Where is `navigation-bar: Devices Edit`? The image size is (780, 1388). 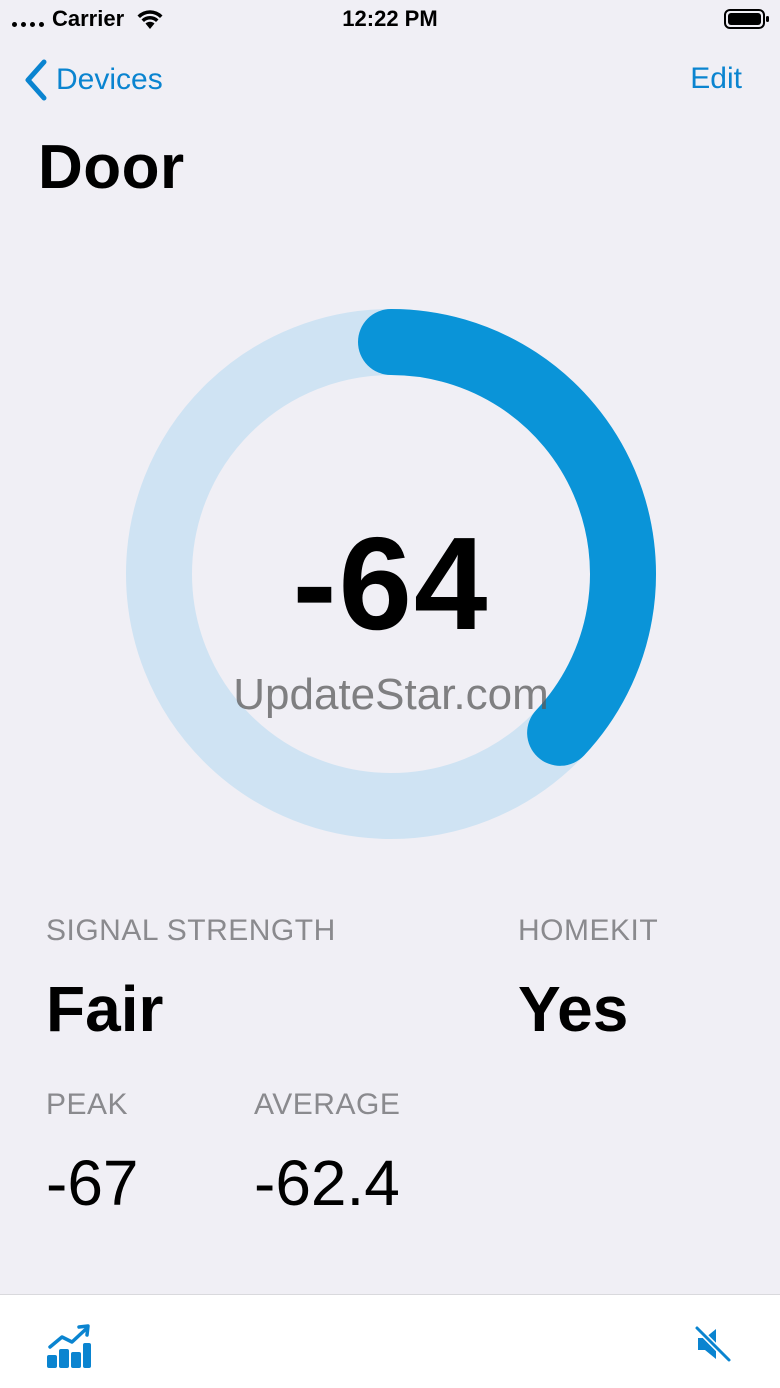
navigation-bar: Devices Edit is located at coordinates (390, 80).